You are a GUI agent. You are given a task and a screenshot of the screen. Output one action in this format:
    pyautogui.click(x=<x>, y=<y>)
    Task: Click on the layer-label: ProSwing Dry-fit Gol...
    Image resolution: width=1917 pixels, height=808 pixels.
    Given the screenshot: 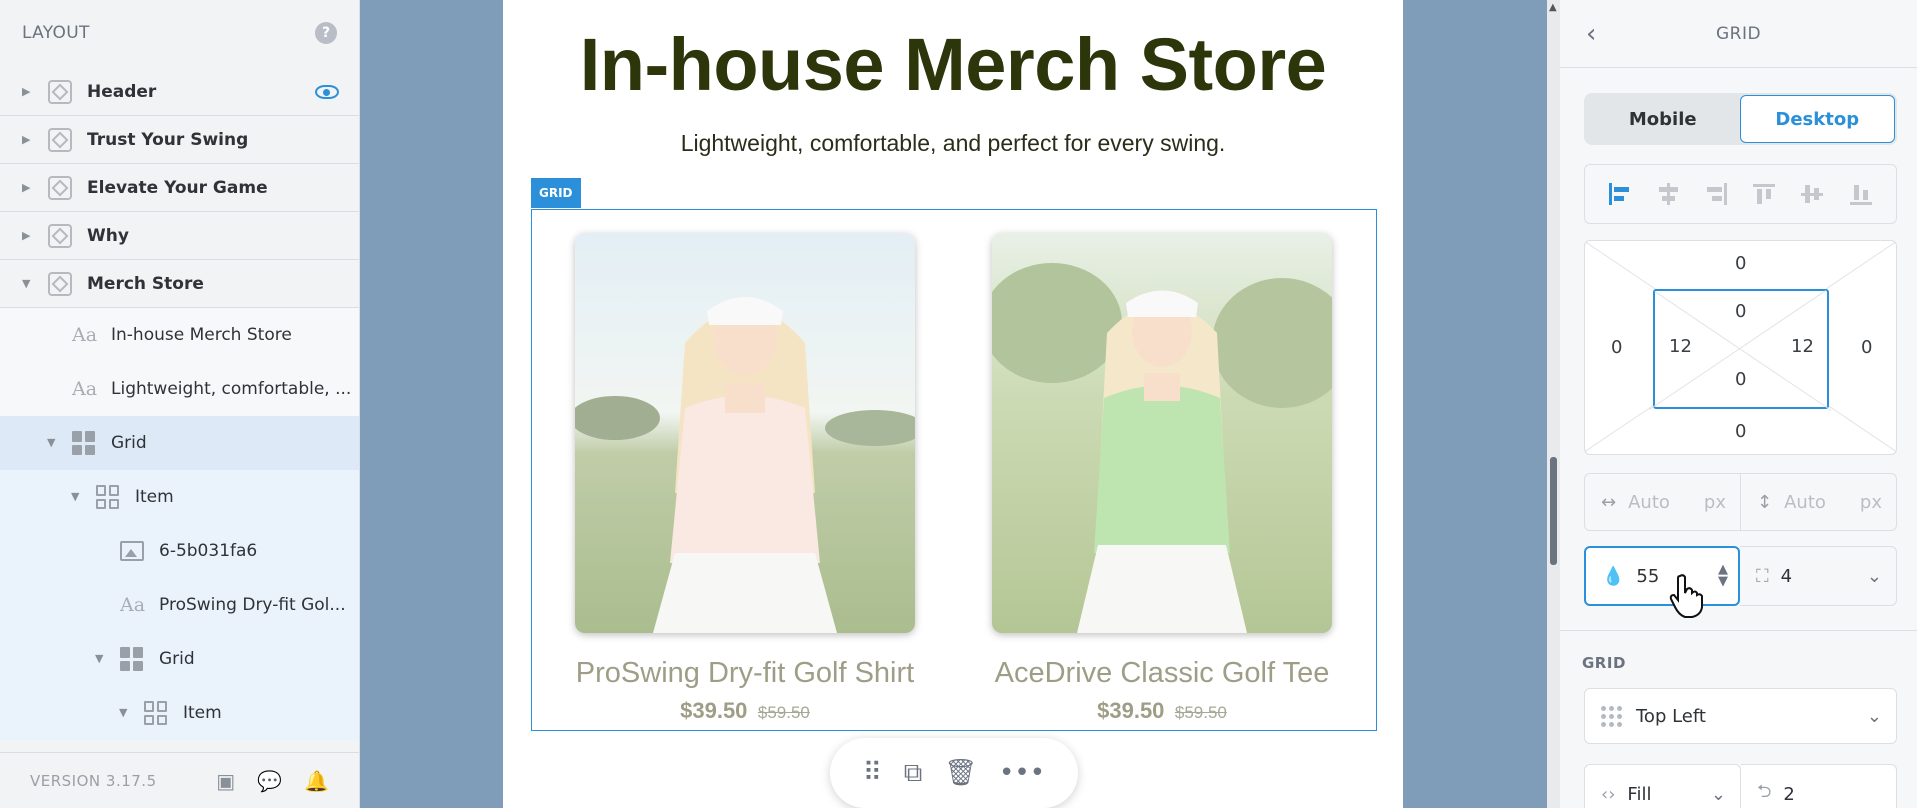 What is the action you would take?
    pyautogui.click(x=252, y=605)
    